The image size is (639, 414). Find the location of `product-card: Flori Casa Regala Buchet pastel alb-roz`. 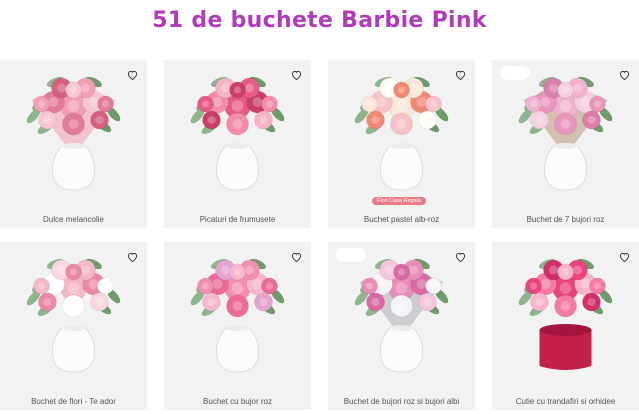

product-card: Flori Casa Regala Buchet pastel alb-roz is located at coordinates (401, 144).